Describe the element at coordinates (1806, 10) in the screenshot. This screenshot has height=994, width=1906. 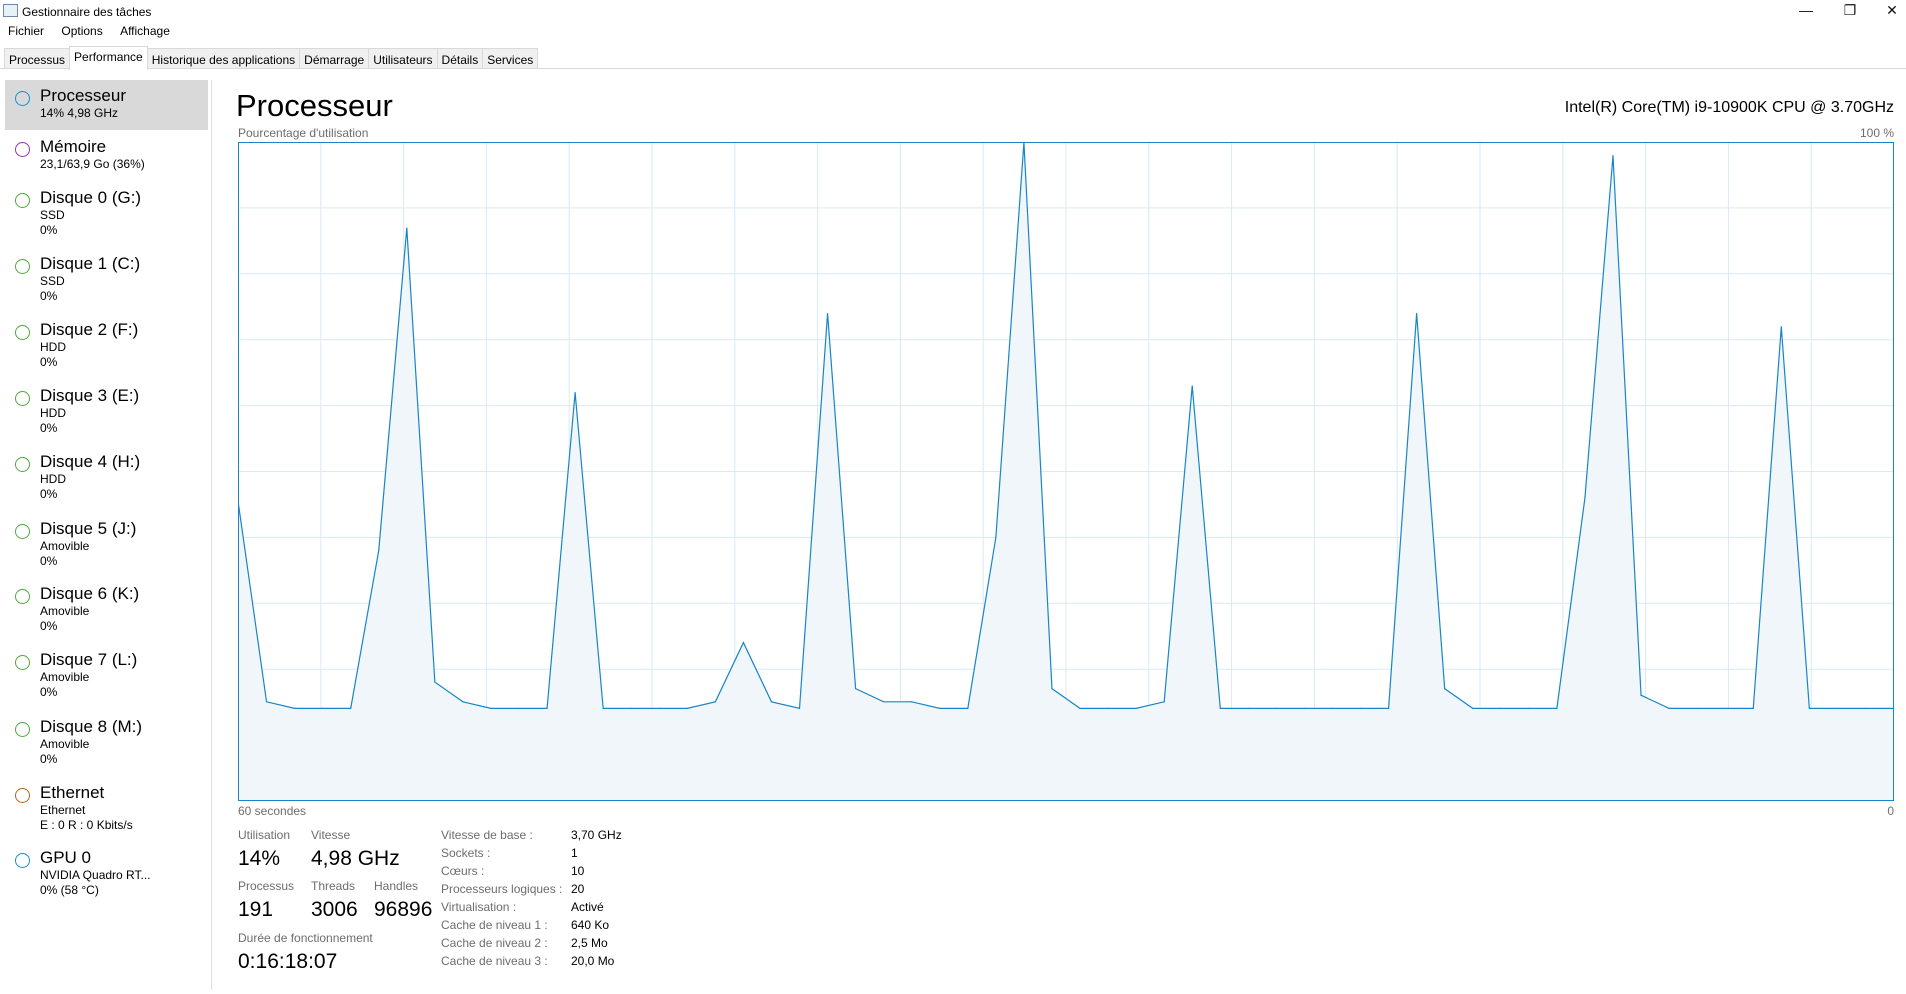
I see `minimize-button: —` at that location.